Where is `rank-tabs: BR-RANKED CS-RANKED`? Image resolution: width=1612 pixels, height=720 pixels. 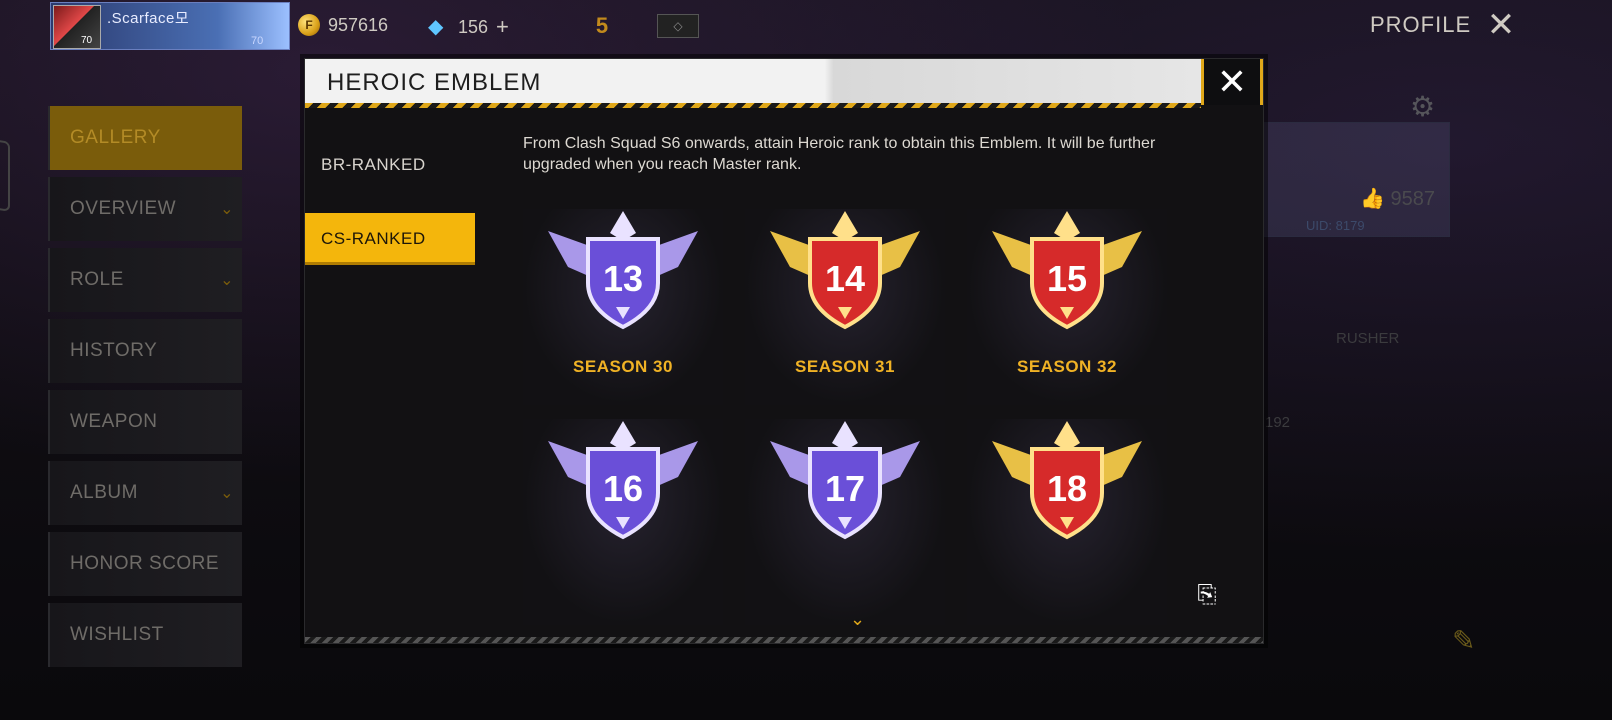 rank-tabs: BR-RANKED CS-RANKED is located at coordinates (390, 213).